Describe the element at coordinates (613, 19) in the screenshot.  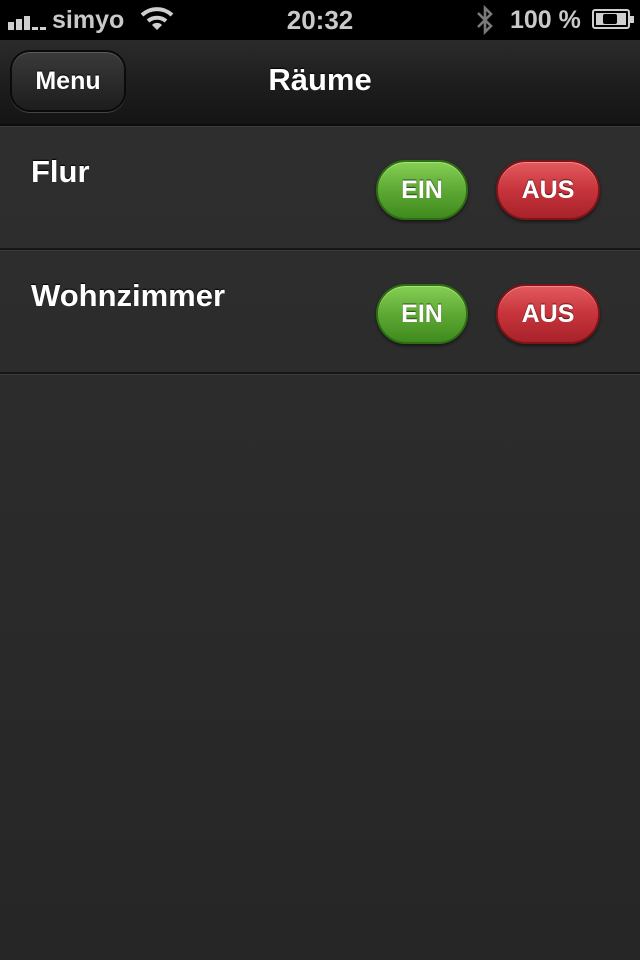
I see `battery-charging-icon` at that location.